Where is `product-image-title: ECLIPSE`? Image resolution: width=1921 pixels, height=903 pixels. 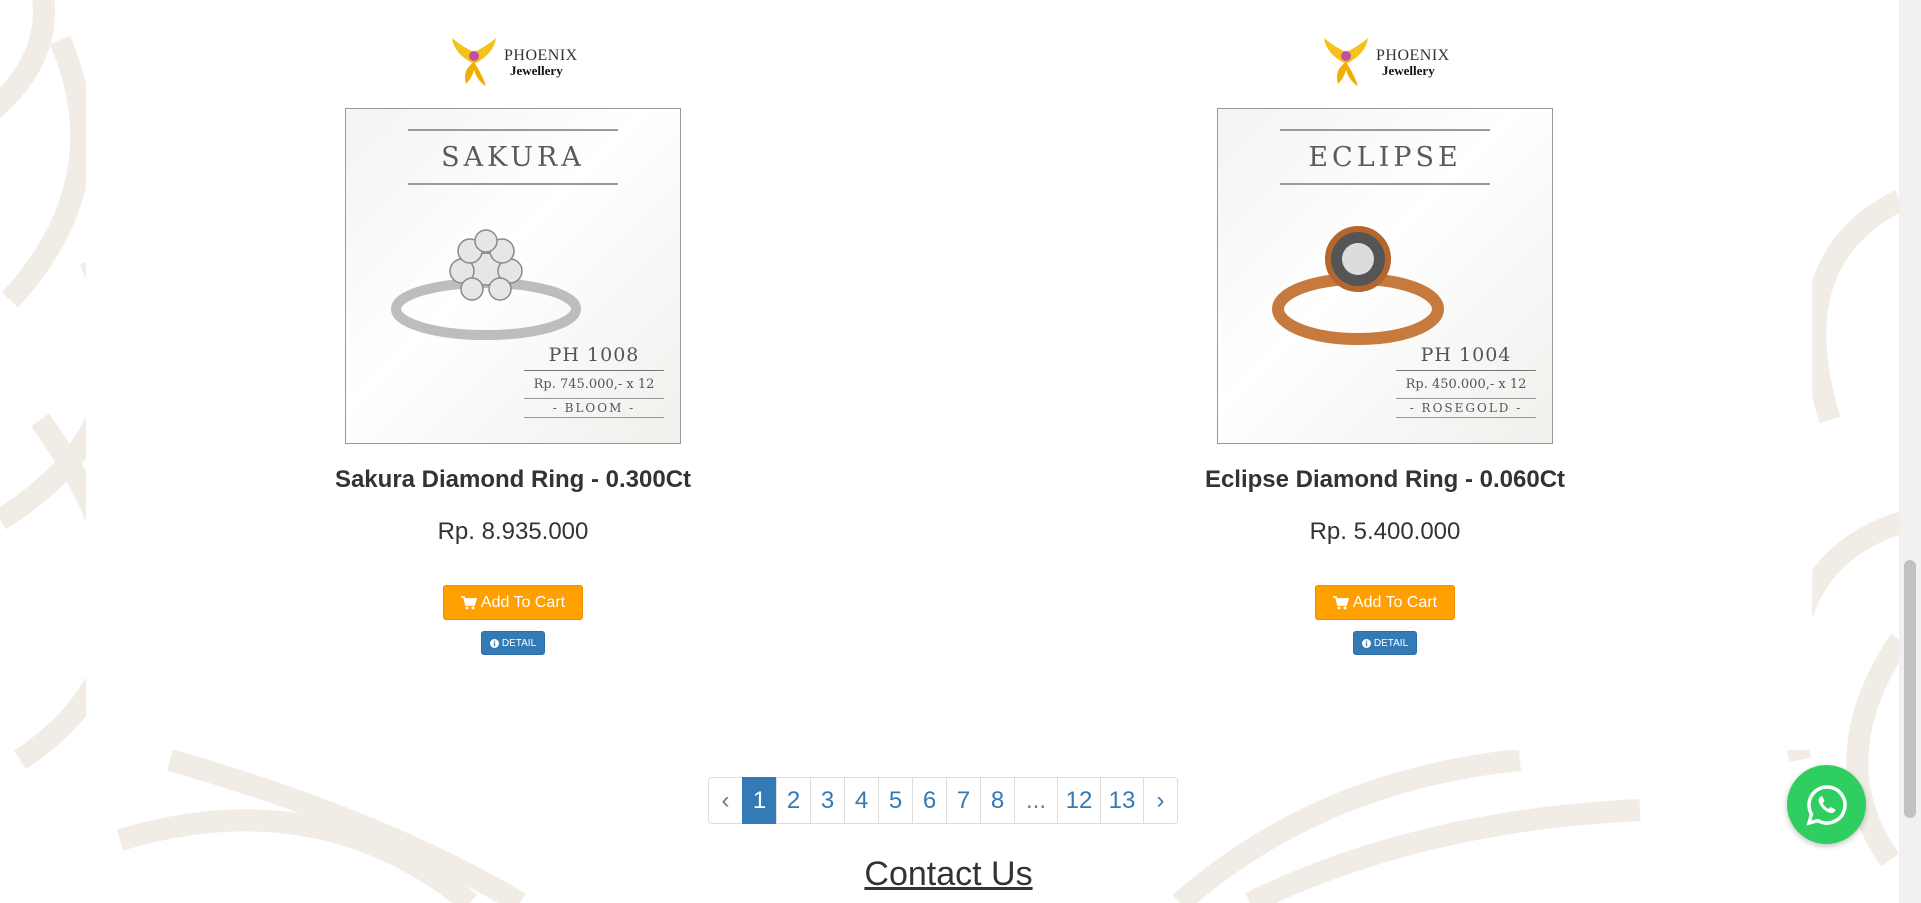
product-image-title: ECLIPSE is located at coordinates (1385, 157).